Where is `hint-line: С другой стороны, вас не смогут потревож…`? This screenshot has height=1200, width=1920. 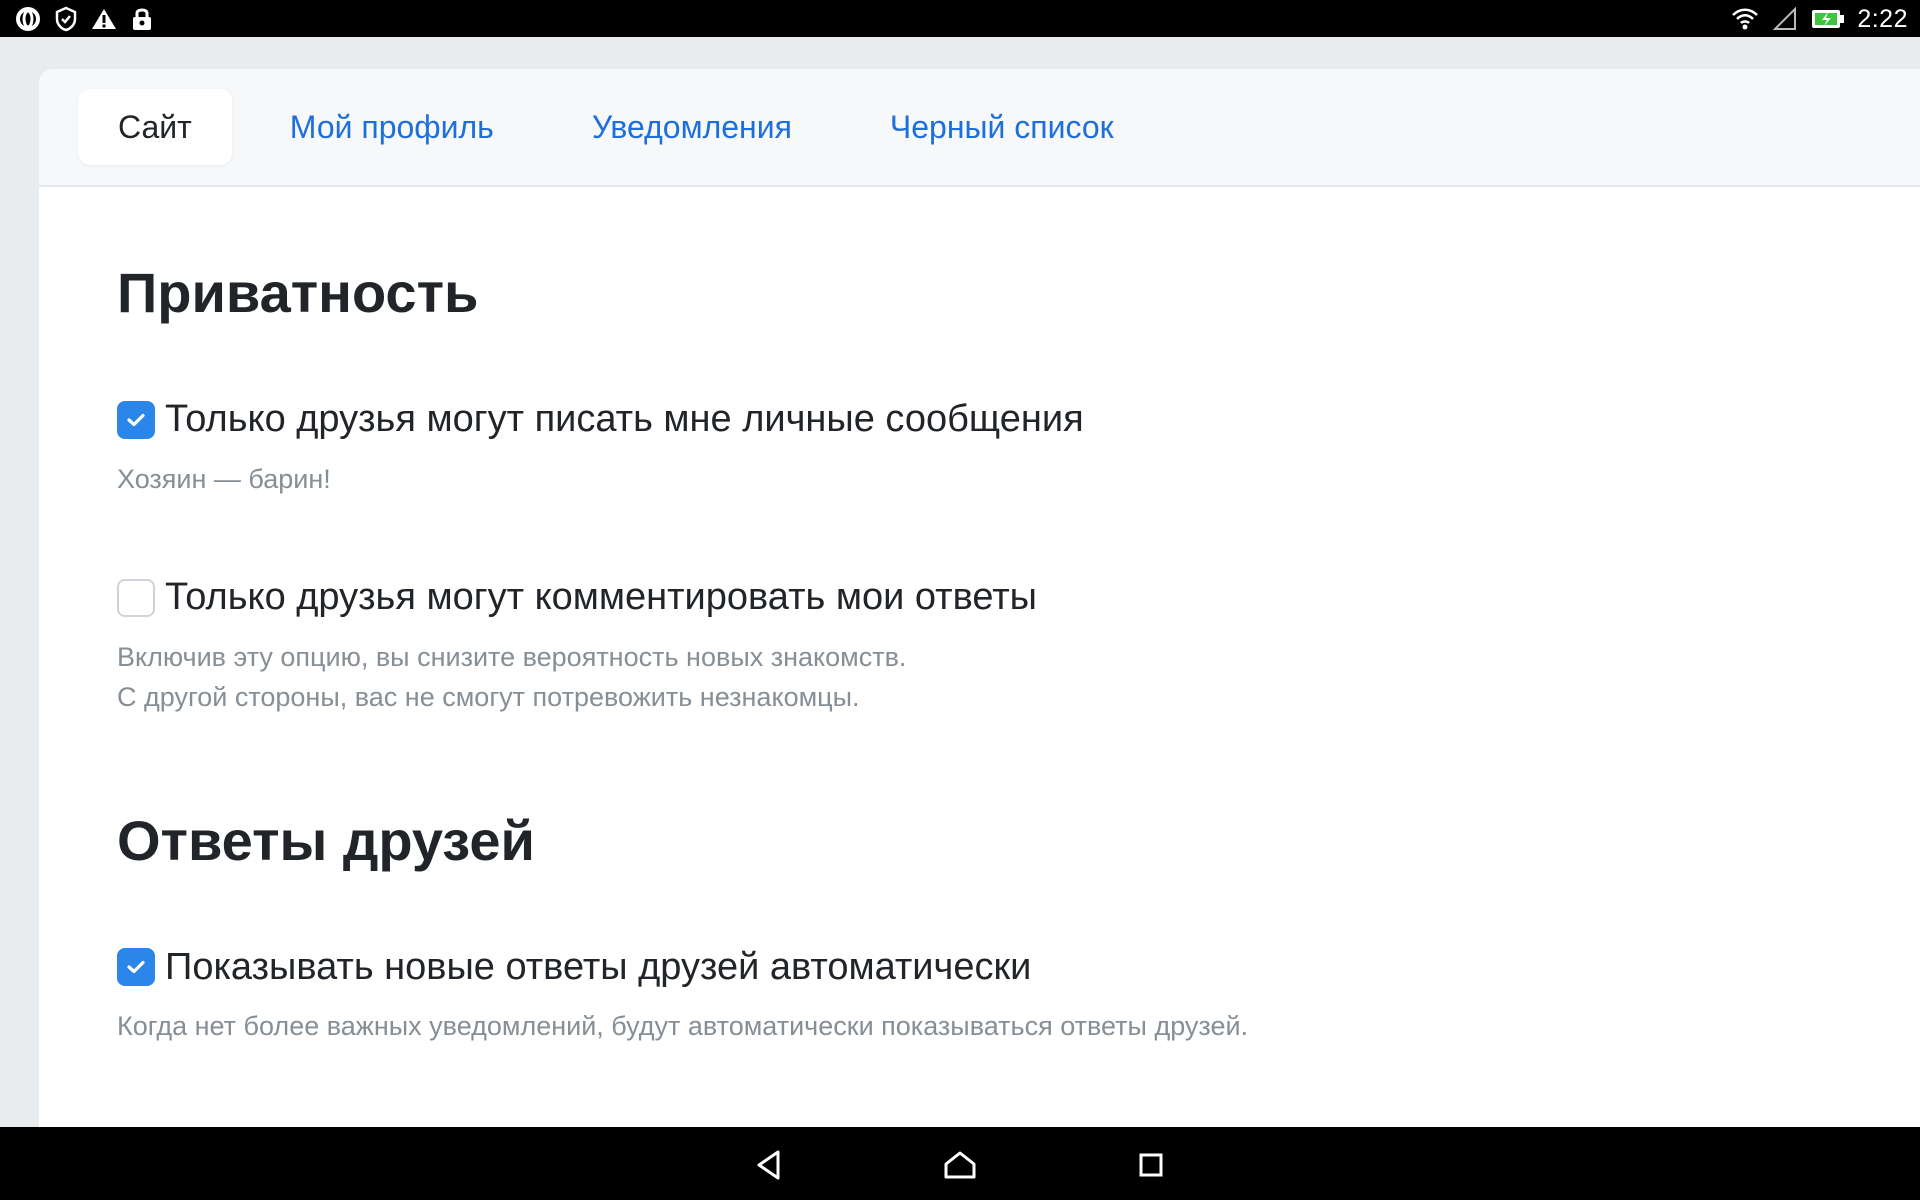
hint-line: С другой стороны, вас не смогут потревож… is located at coordinates (488, 696).